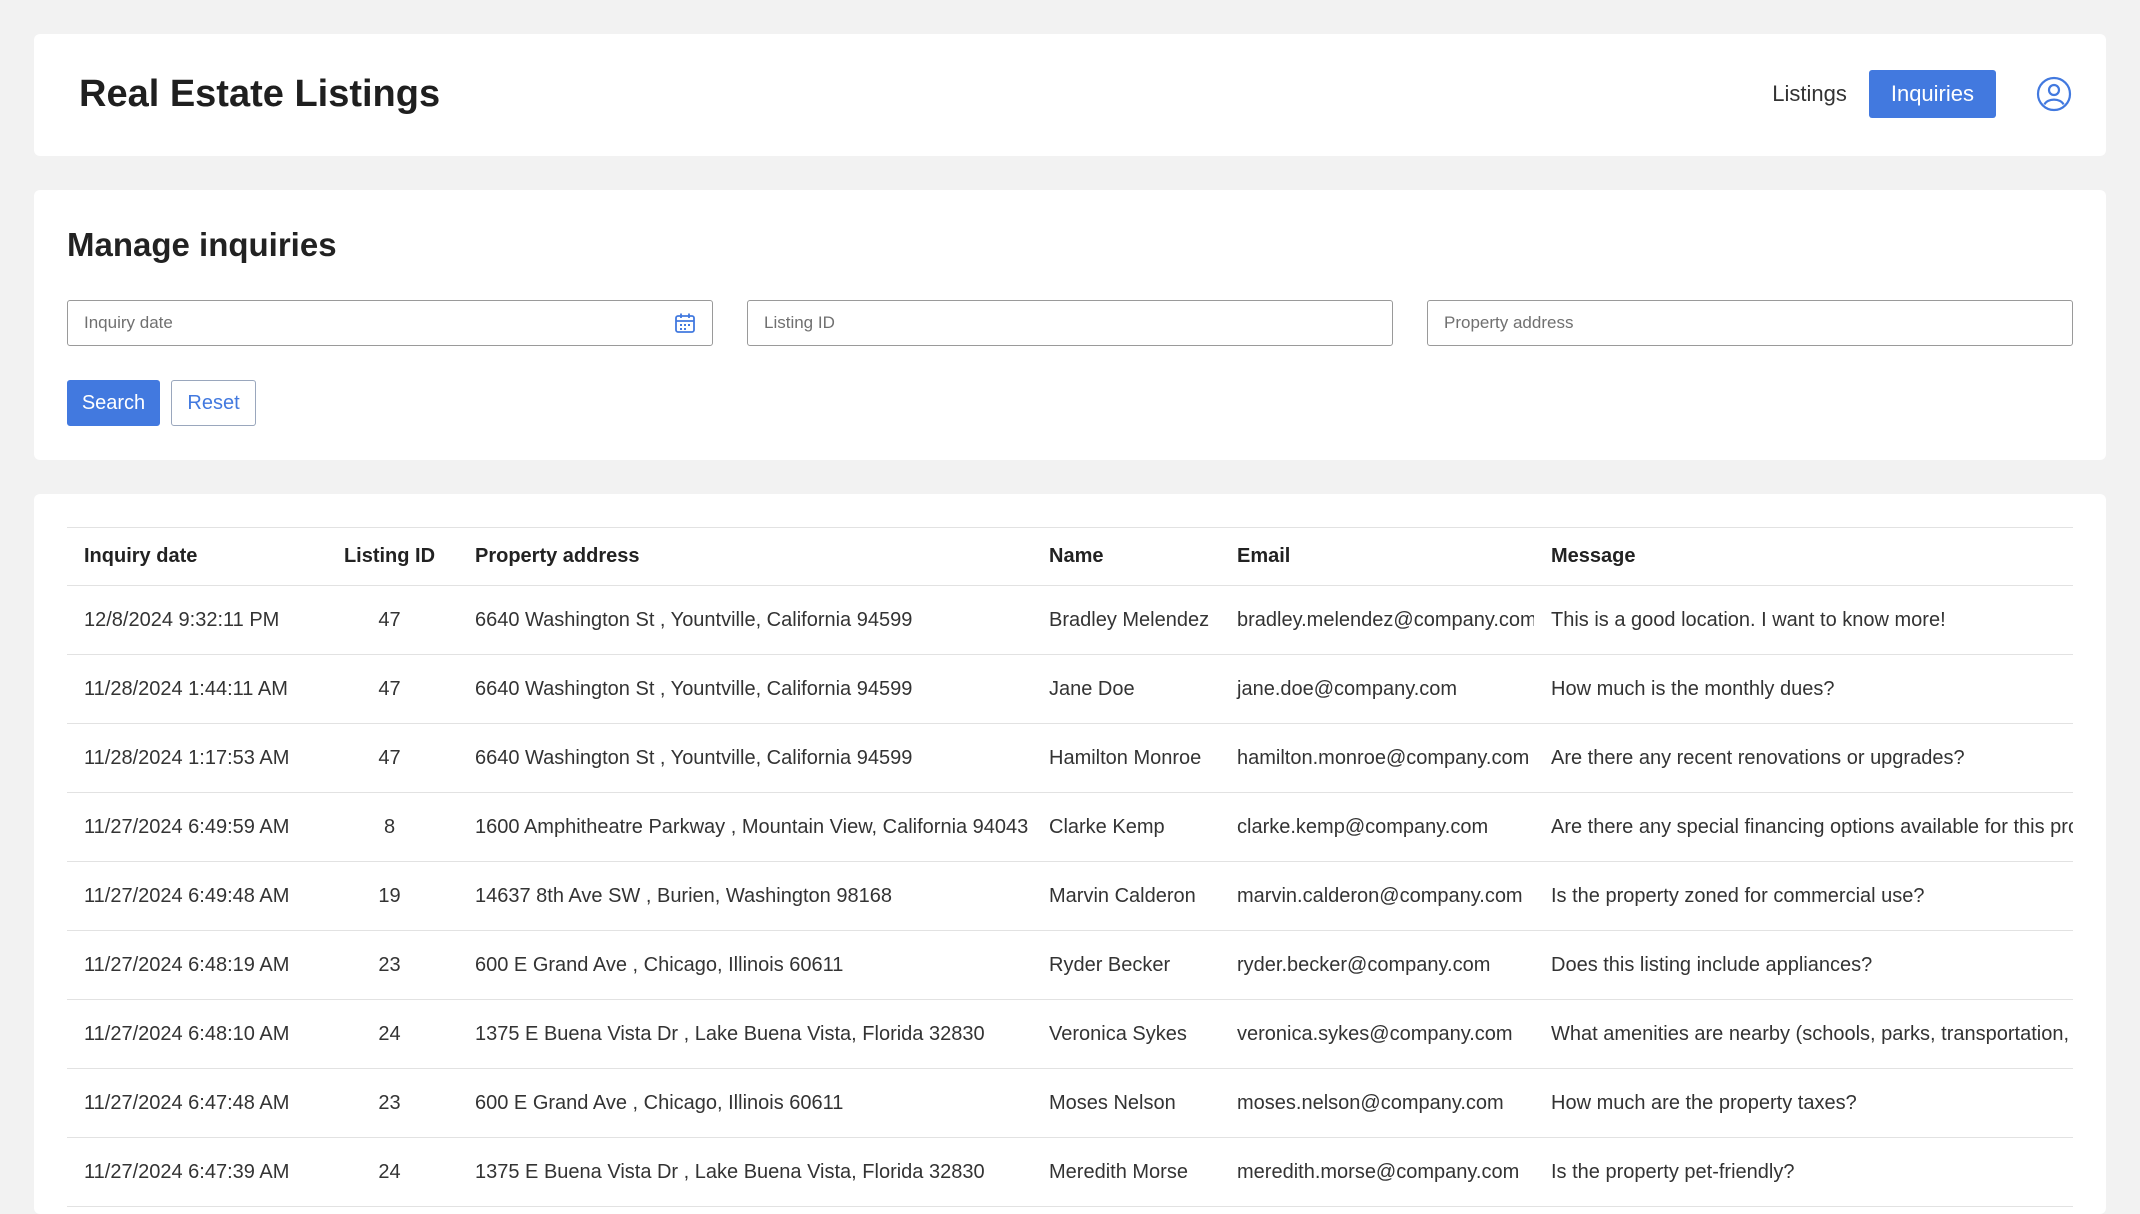  Describe the element at coordinates (1383, 757) in the screenshot. I see `cell-email: hamilton.monroe@company.com` at that location.